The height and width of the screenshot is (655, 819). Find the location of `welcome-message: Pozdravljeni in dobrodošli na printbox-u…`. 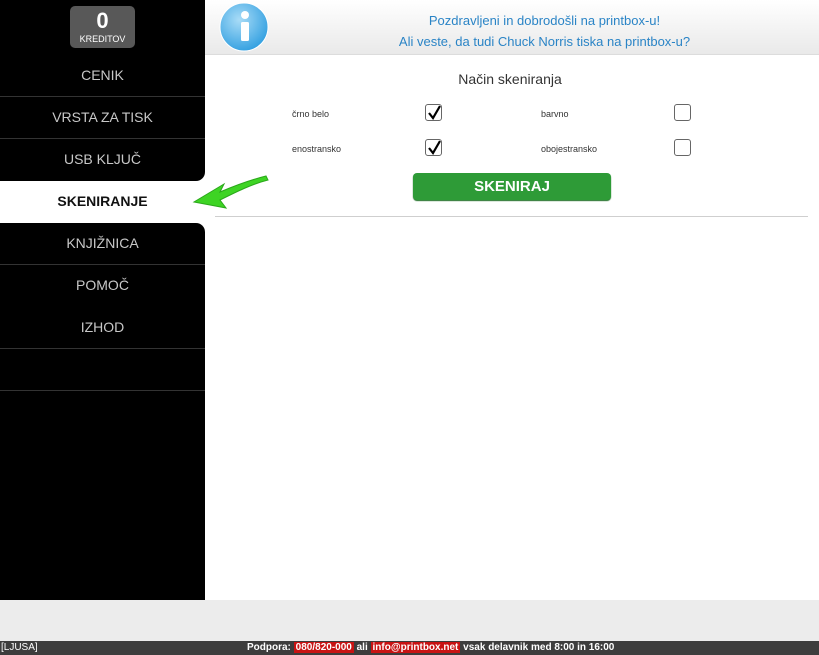

welcome-message: Pozdravljeni in dobrodošli na printbox-u… is located at coordinates (544, 31).